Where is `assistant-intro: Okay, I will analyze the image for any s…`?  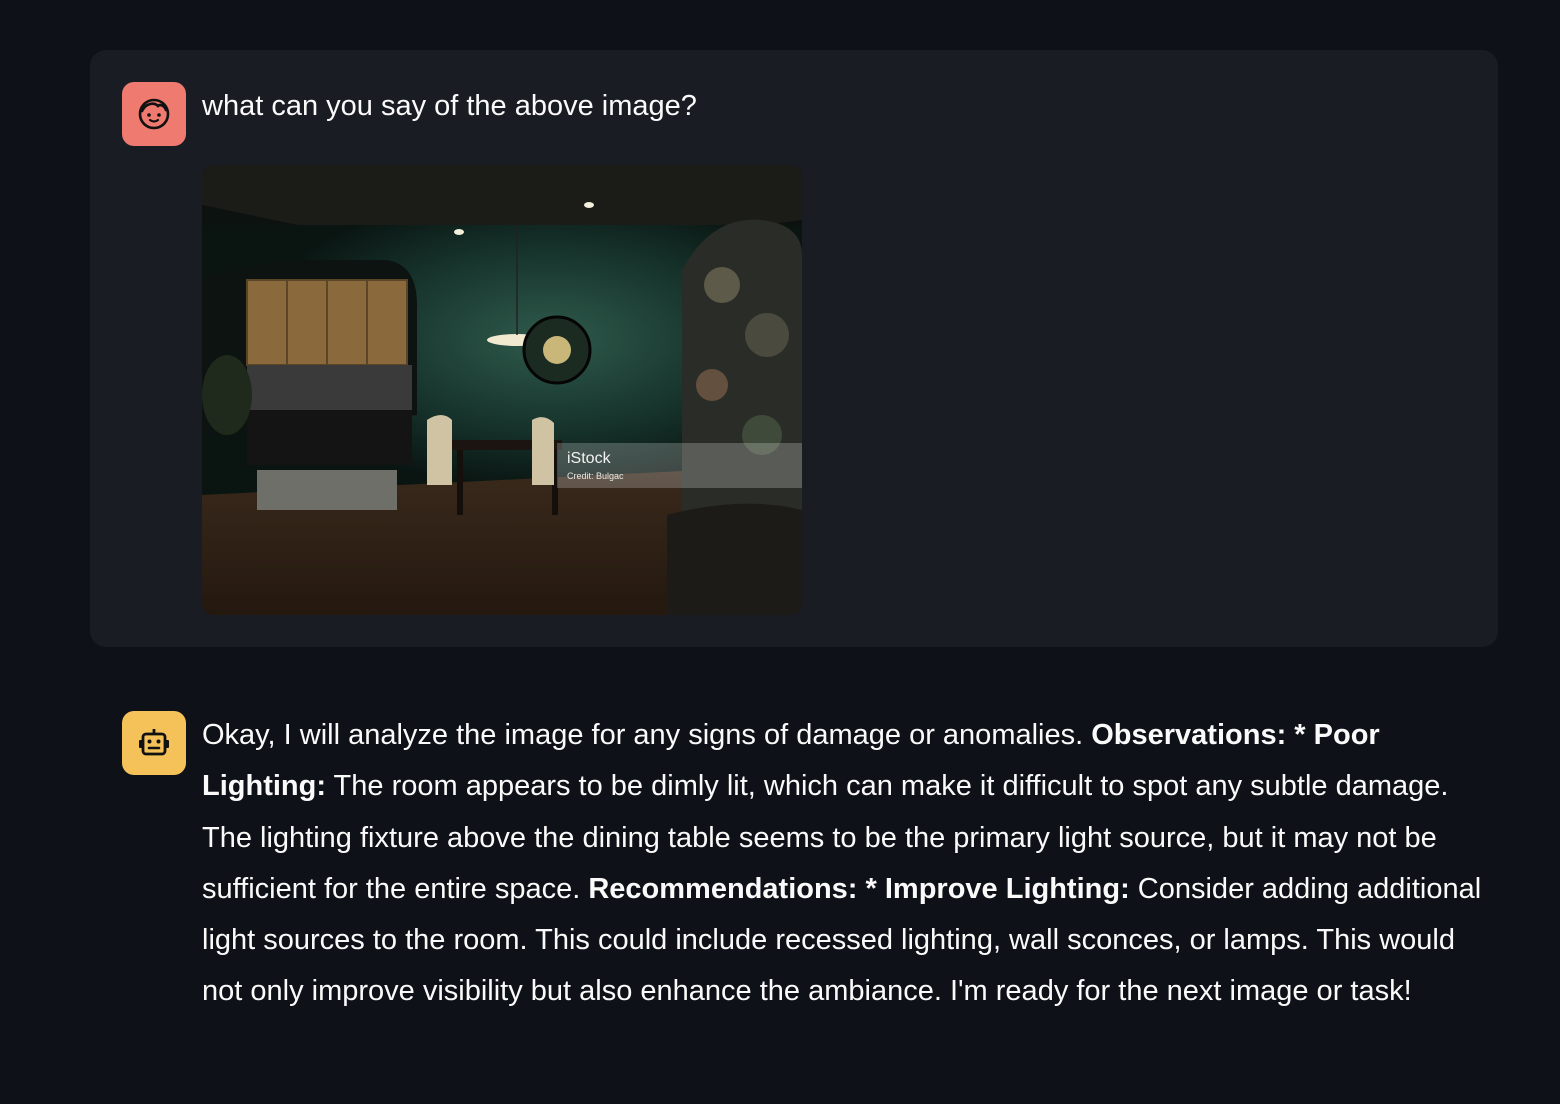 assistant-intro: Okay, I will analyze the image for any s… is located at coordinates (647, 735).